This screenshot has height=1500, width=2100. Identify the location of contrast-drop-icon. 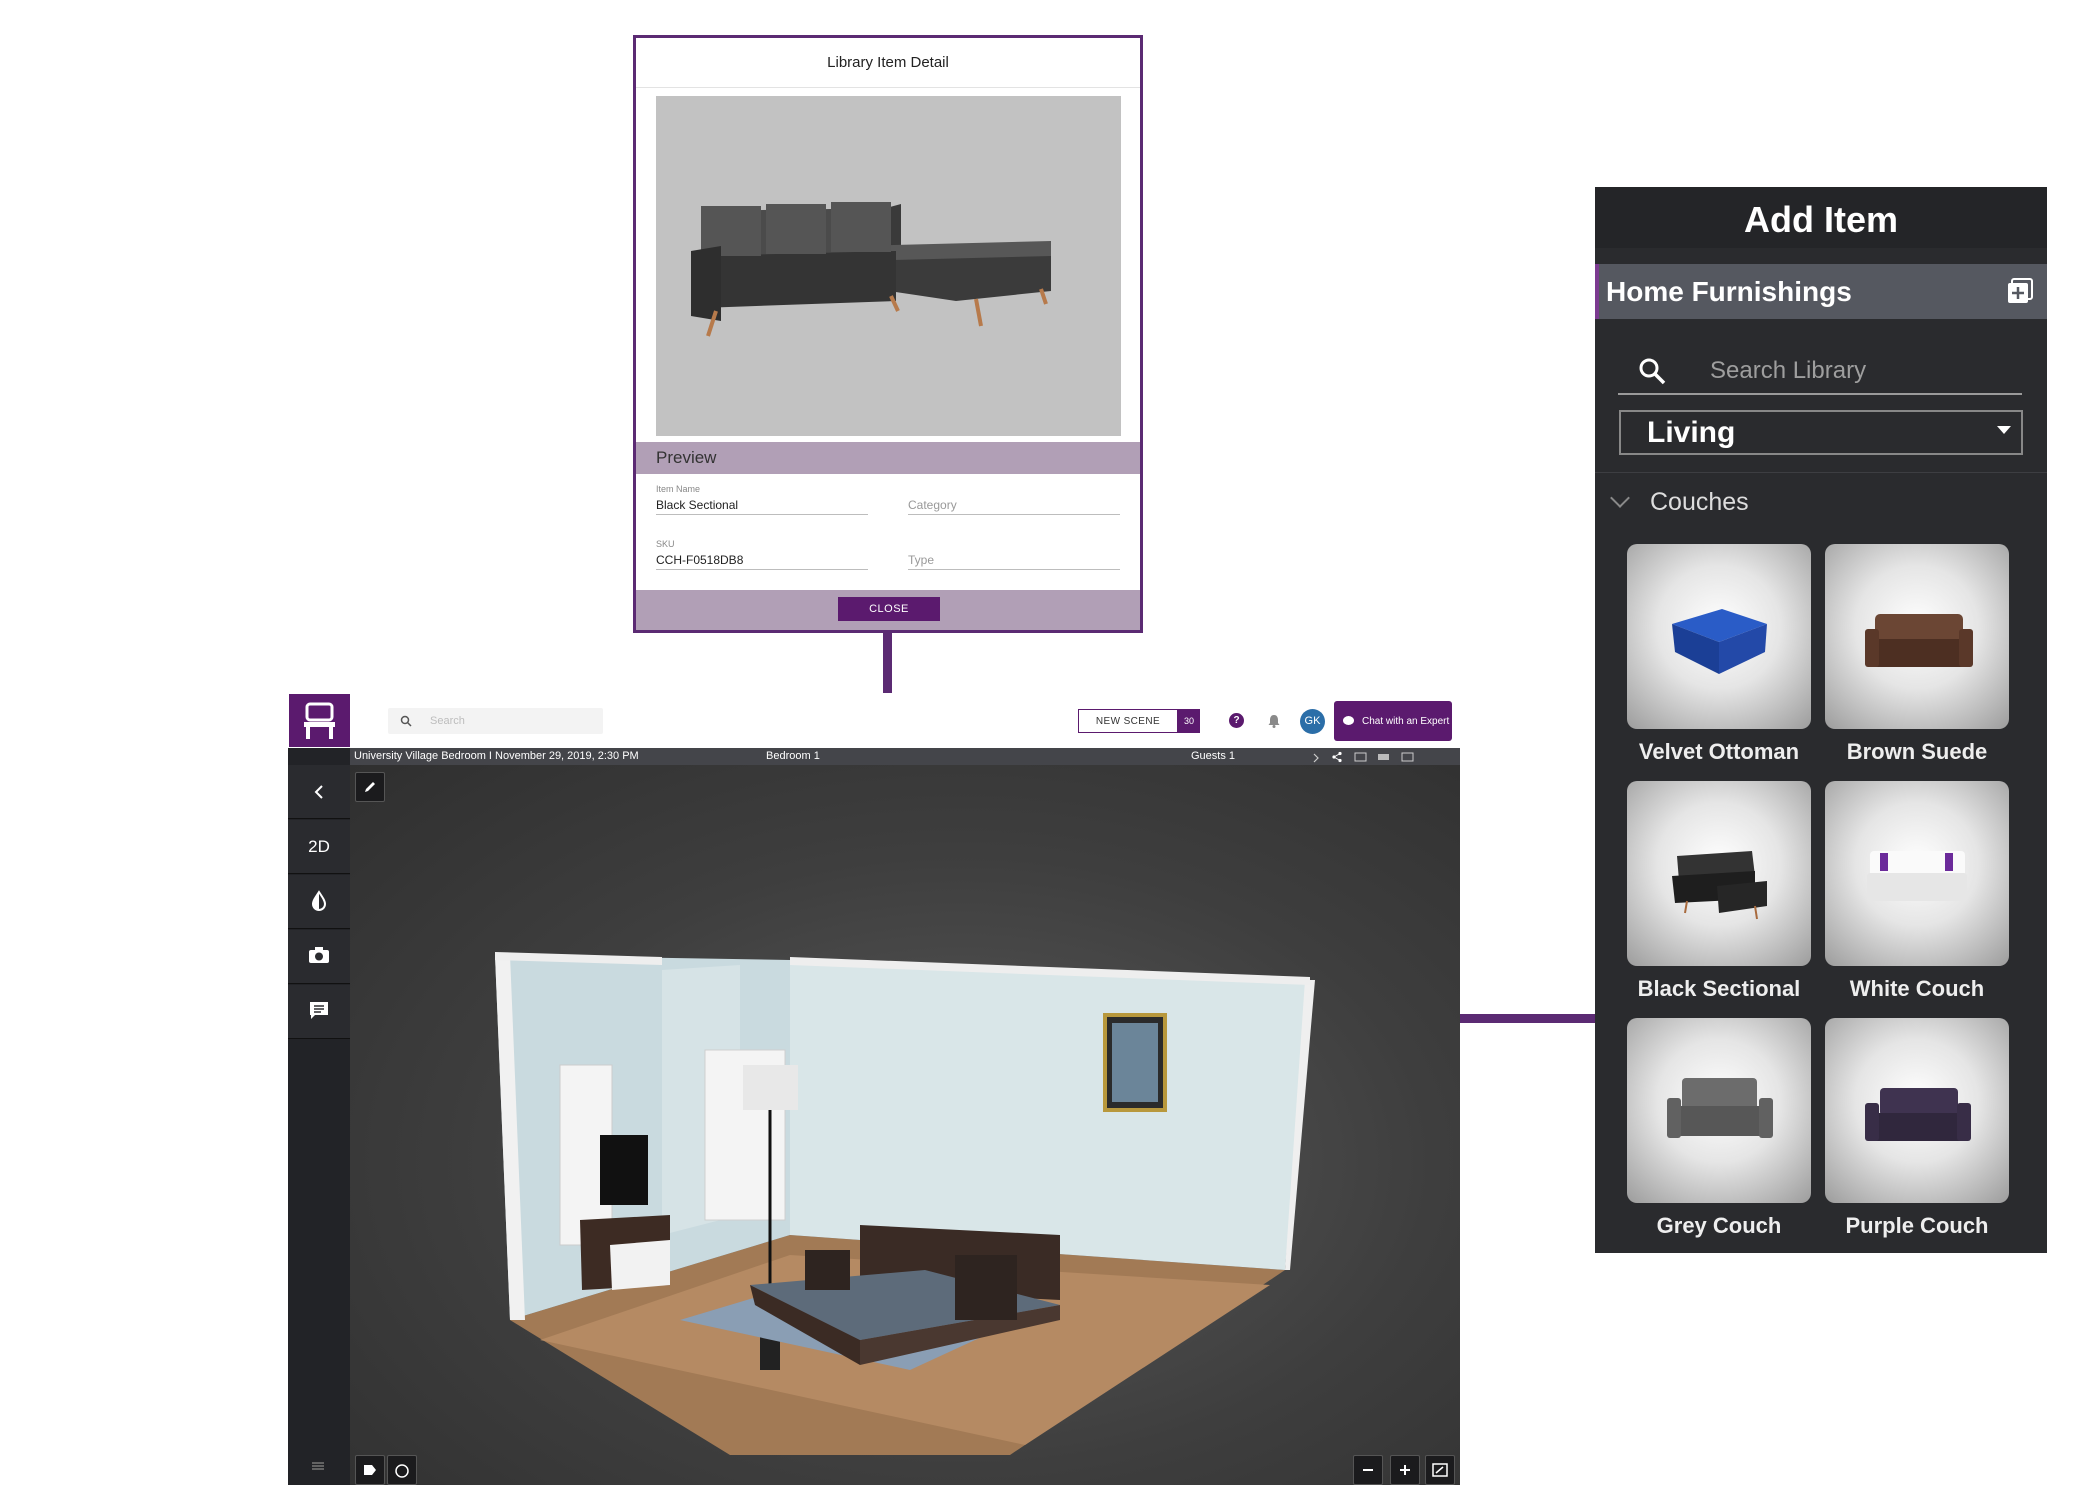
(319, 900).